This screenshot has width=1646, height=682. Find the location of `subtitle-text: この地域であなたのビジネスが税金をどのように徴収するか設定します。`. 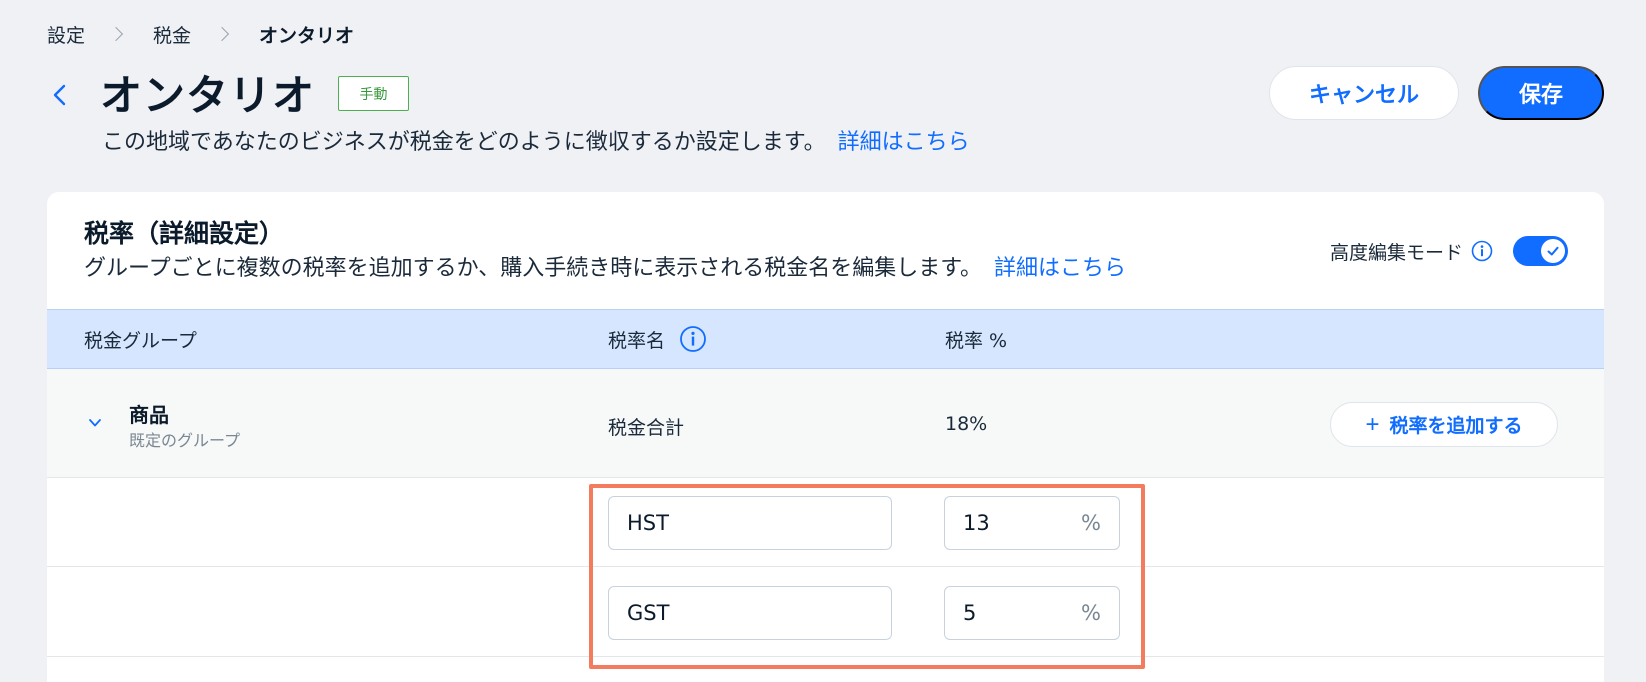

subtitle-text: この地域であなたのビジネスが税金をどのように徴収するか設定します。 is located at coordinates (464, 142).